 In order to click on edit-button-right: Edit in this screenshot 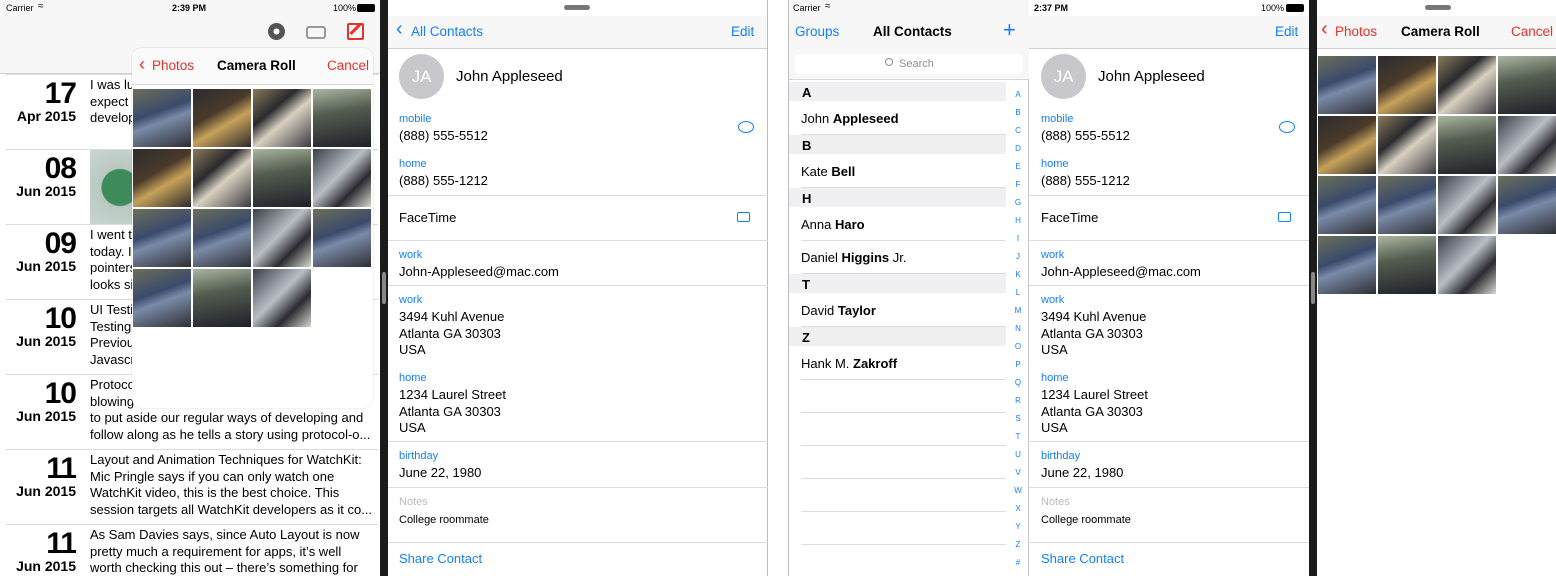, I will do `click(1286, 31)`.